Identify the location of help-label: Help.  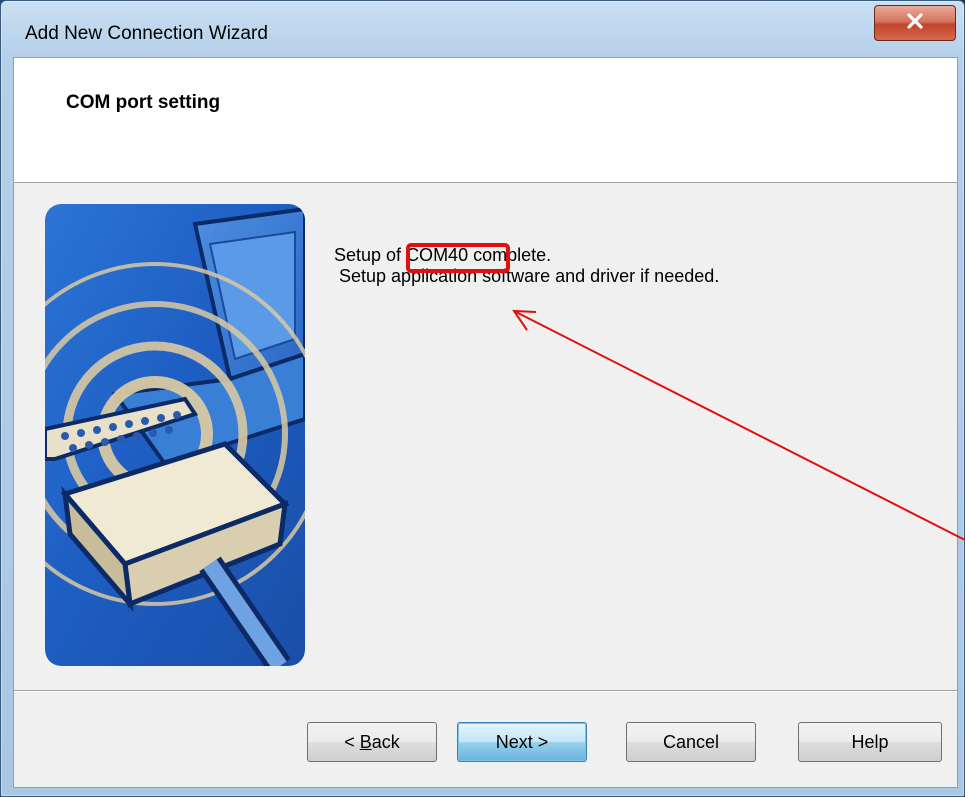
(870, 741).